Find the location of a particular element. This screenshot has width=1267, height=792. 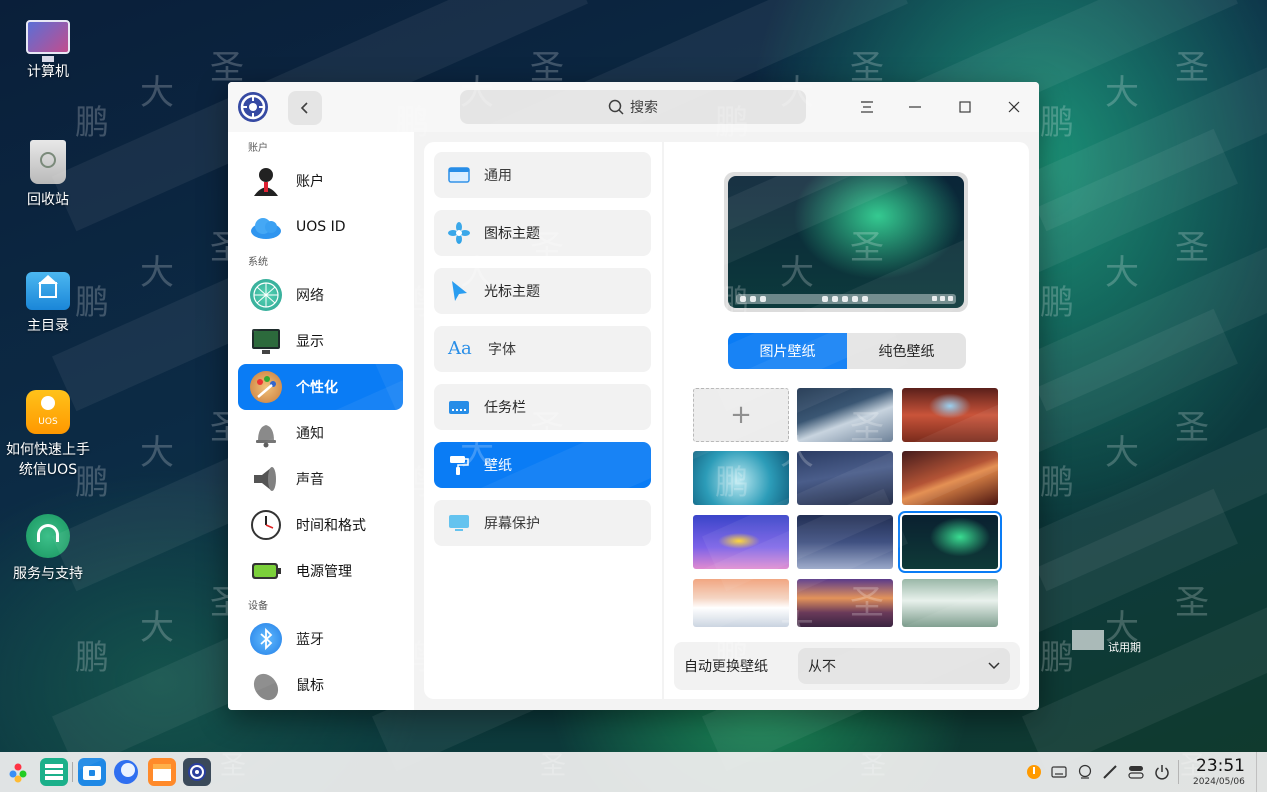

personalization-menu: 通用 图标主题 光标主题 Aa 字体 任务栏 壁纸 屏幕保护 is located at coordinates (543, 420).